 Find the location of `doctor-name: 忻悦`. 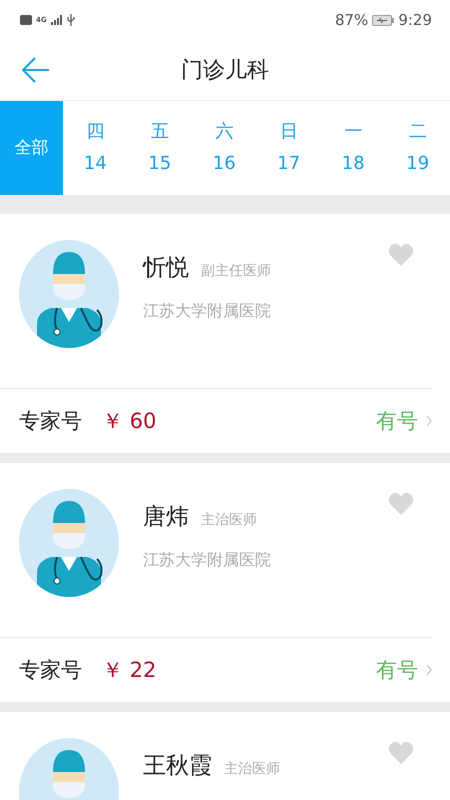

doctor-name: 忻悦 is located at coordinates (166, 268).